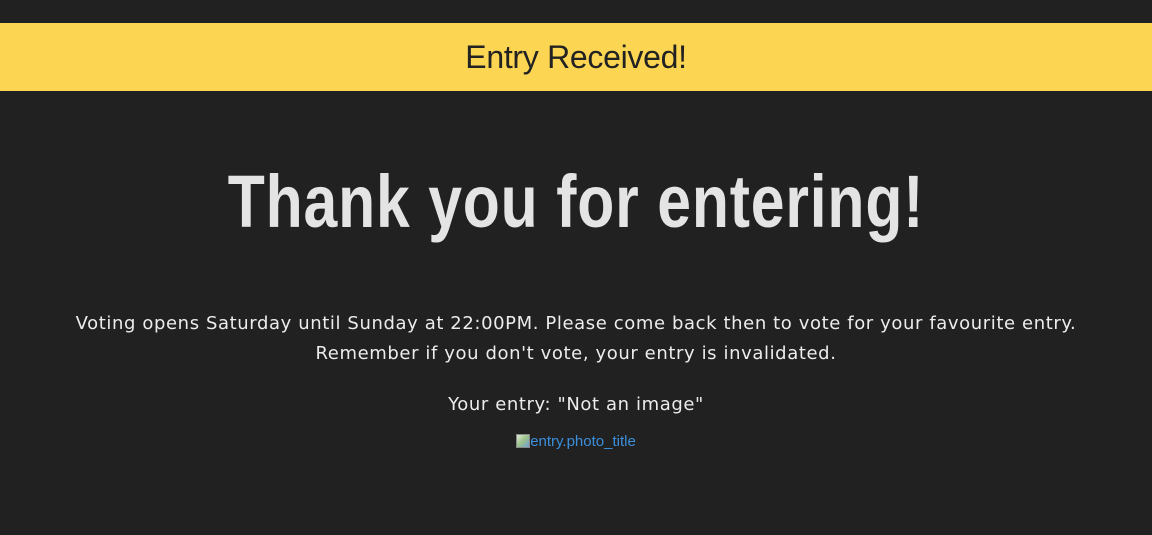 This screenshot has width=1152, height=535. I want to click on entry-received-banner: Entry Received!, so click(576, 57).